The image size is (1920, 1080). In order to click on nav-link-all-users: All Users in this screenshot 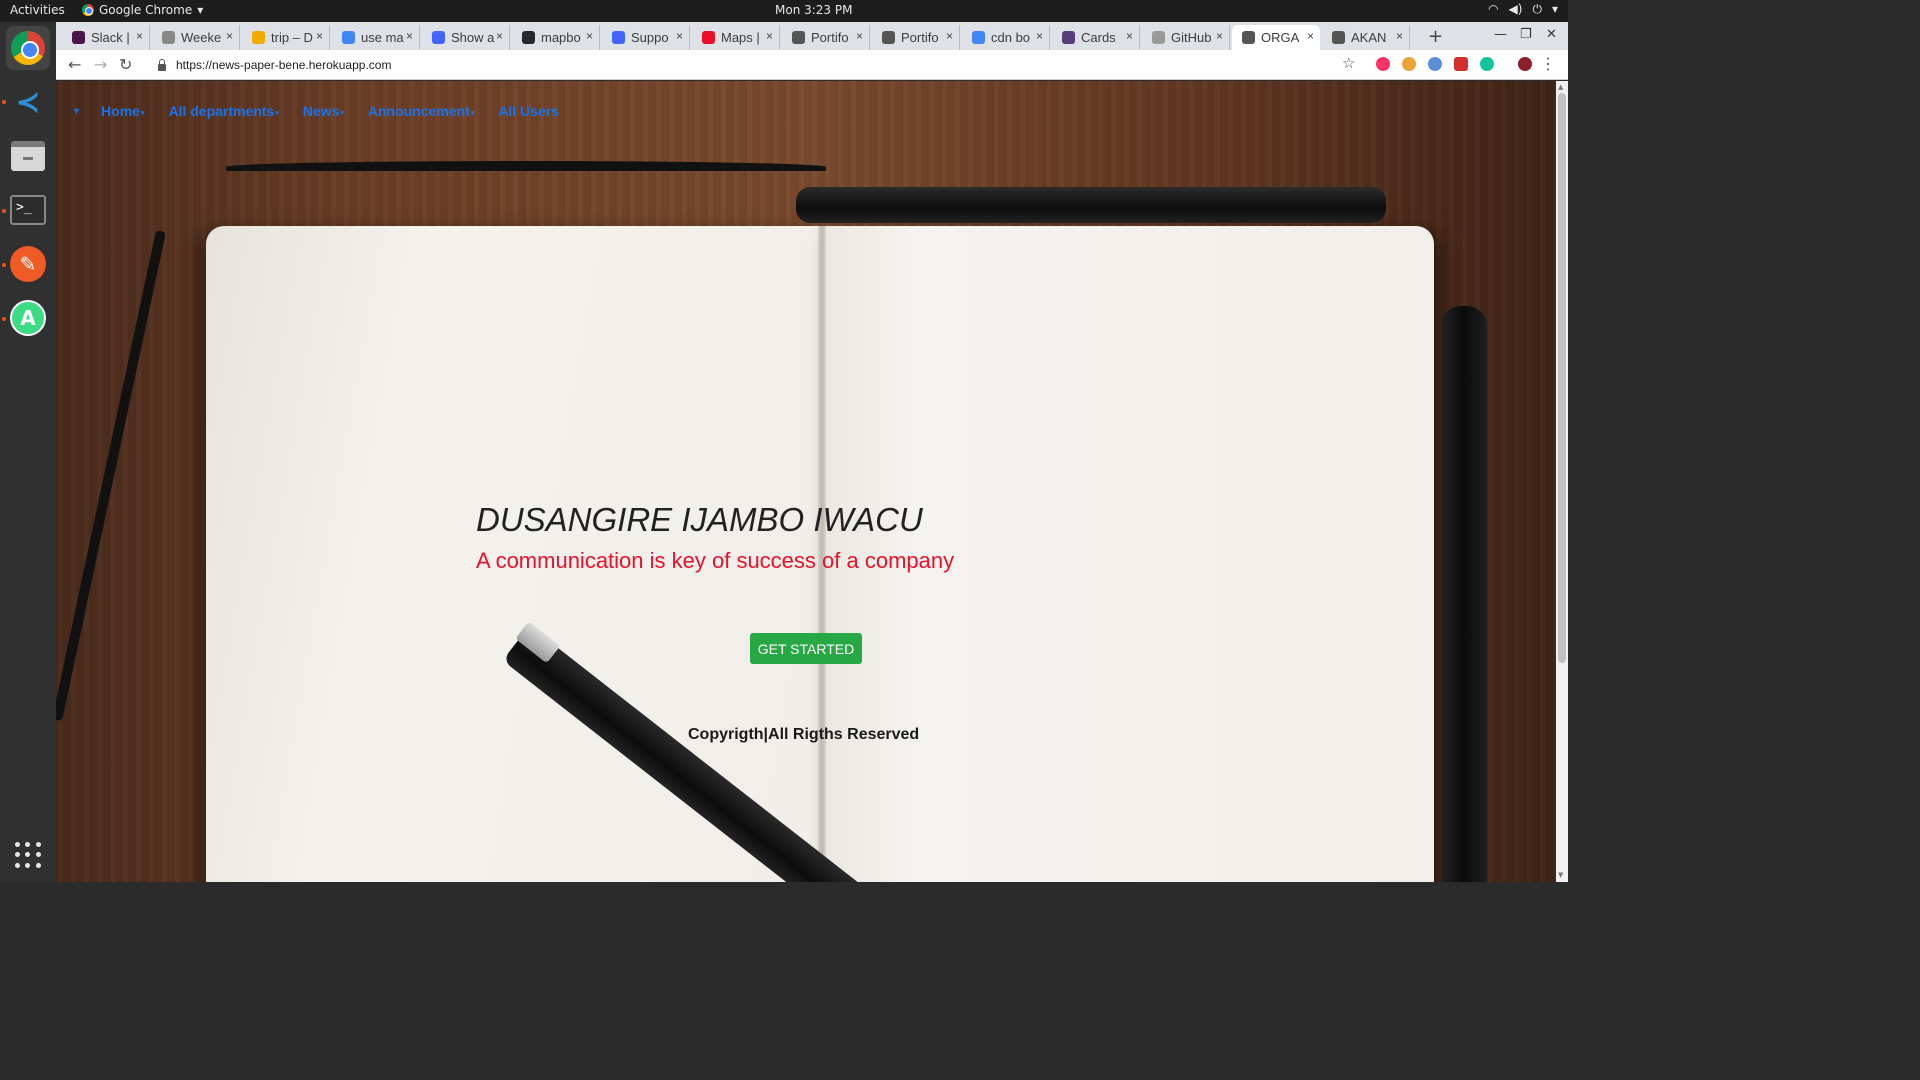, I will do `click(528, 111)`.